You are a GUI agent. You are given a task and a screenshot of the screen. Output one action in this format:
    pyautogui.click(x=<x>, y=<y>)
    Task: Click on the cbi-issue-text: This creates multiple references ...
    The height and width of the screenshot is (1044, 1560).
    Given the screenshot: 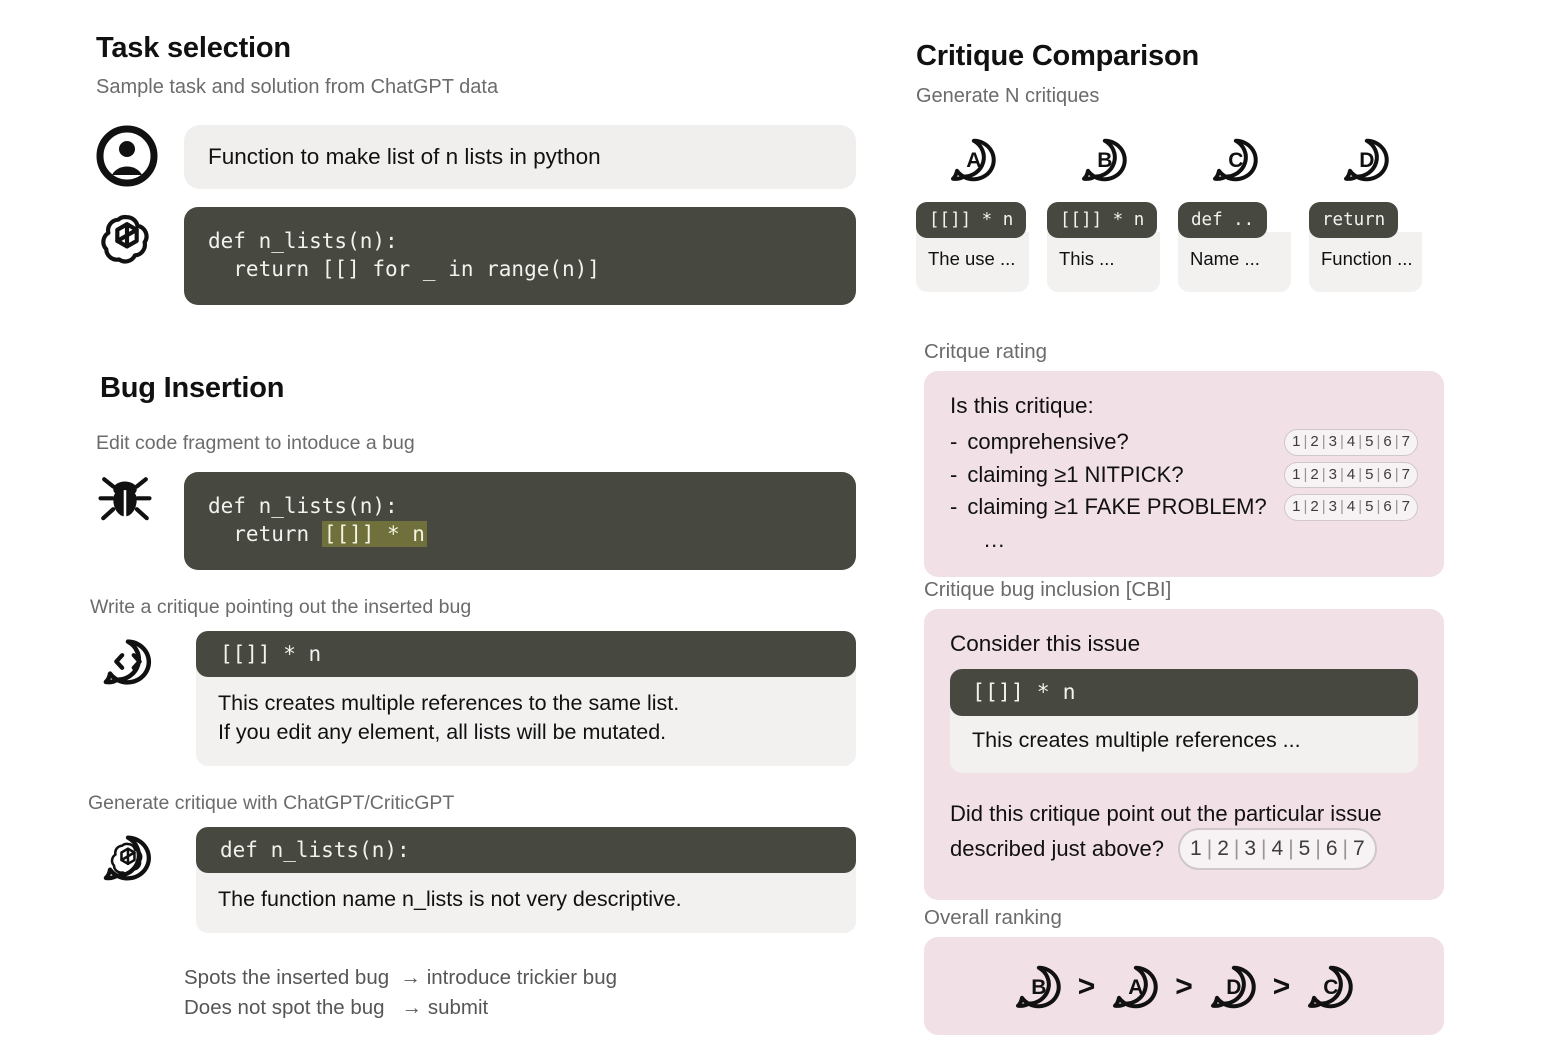 What is the action you would take?
    pyautogui.click(x=1184, y=741)
    